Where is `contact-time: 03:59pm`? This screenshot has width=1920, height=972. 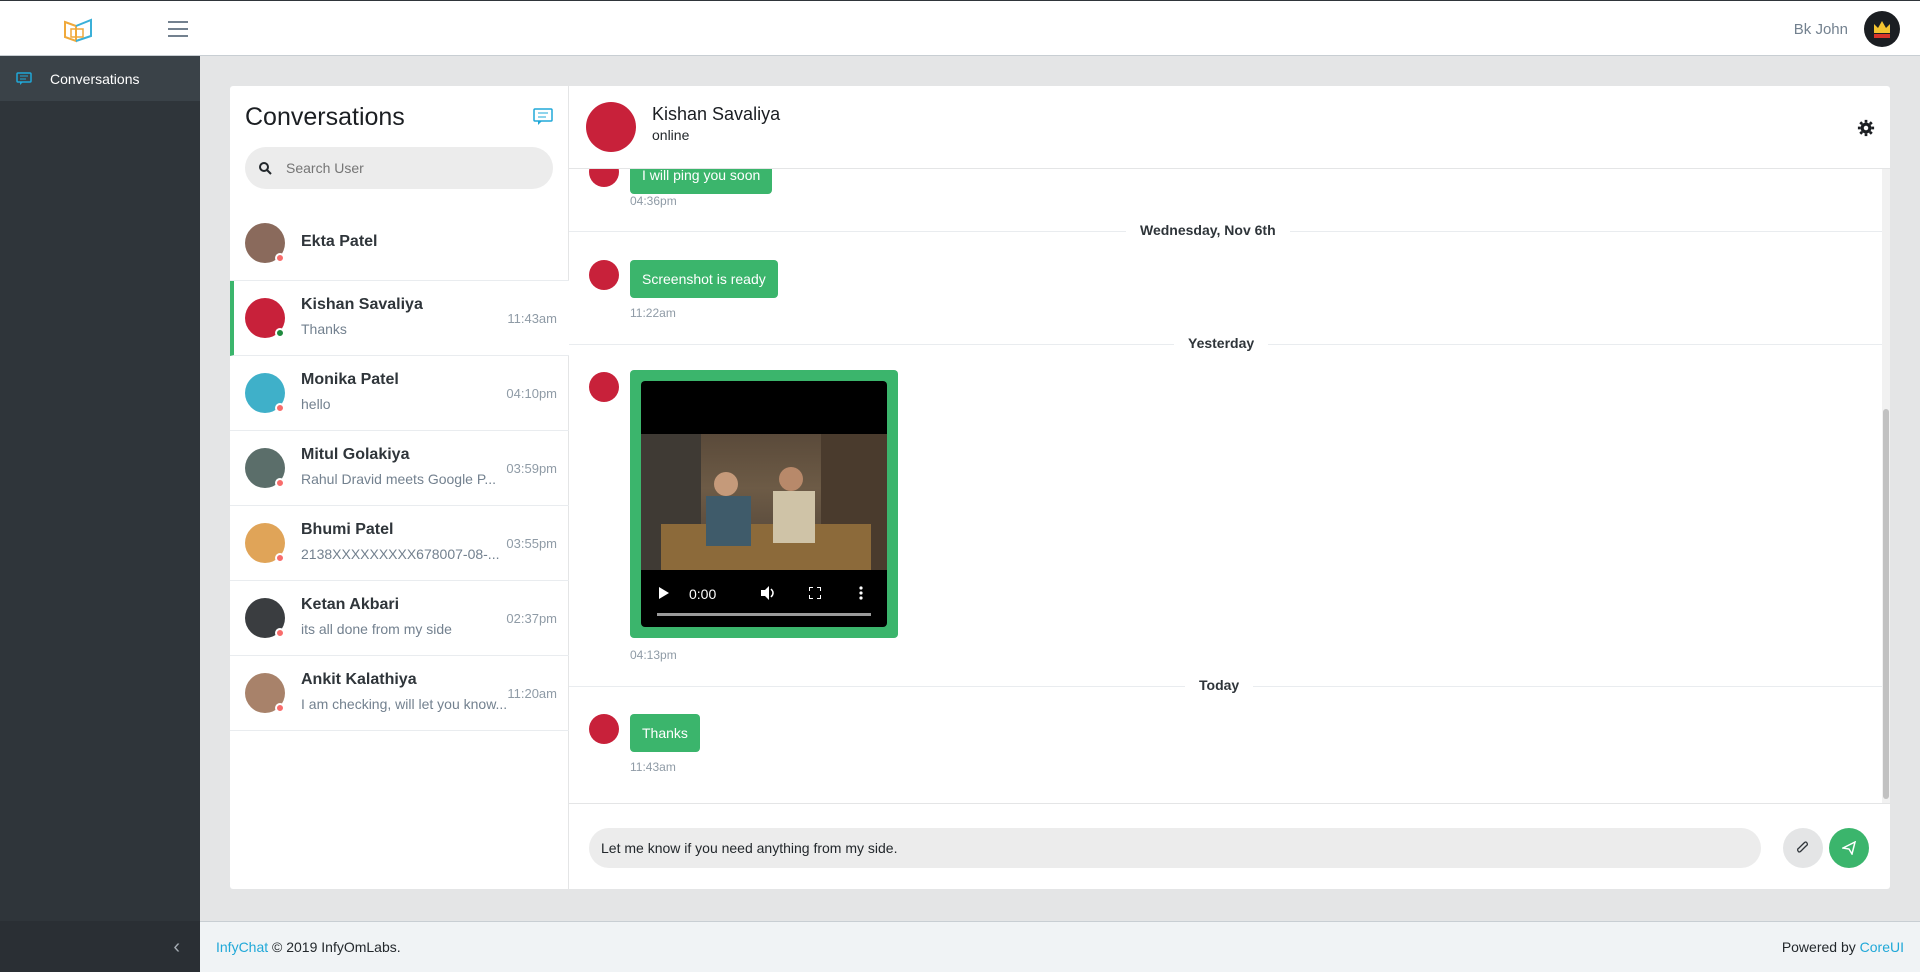 contact-time: 03:59pm is located at coordinates (531, 468).